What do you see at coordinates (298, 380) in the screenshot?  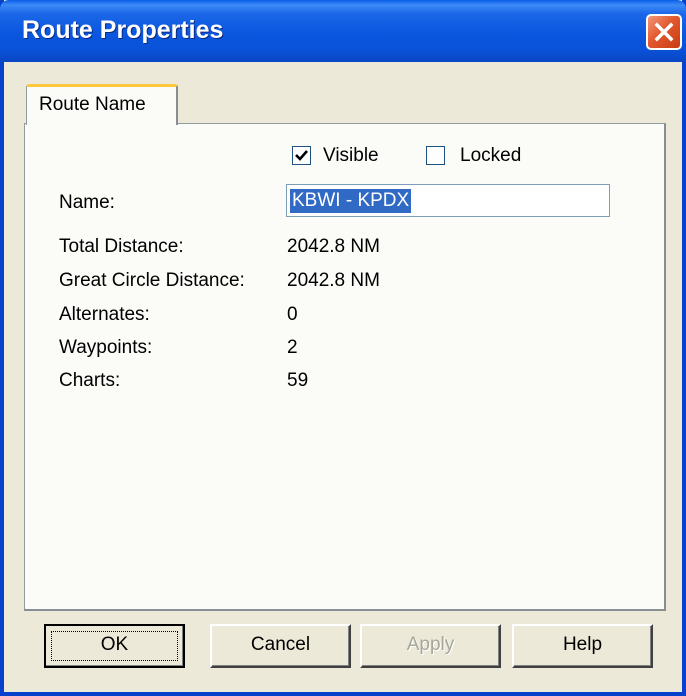 I see `charts-value: 59` at bounding box center [298, 380].